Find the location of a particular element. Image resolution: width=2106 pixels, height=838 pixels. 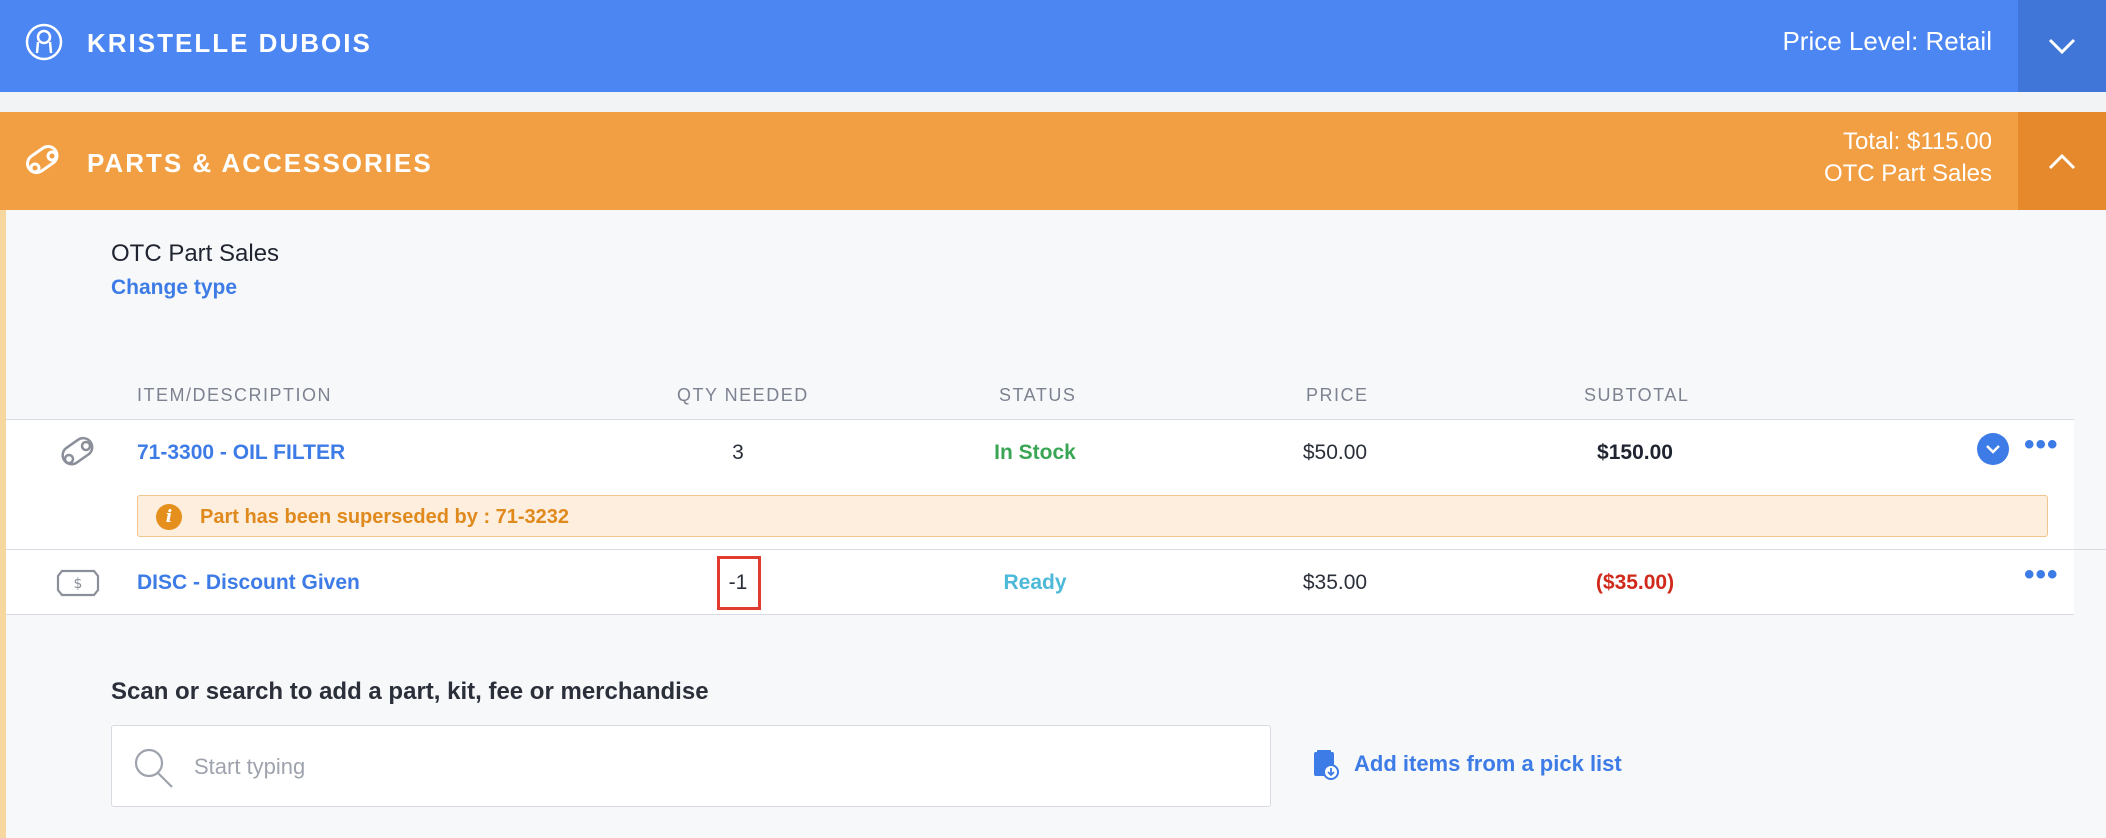

qty-highlight-box is located at coordinates (739, 583).